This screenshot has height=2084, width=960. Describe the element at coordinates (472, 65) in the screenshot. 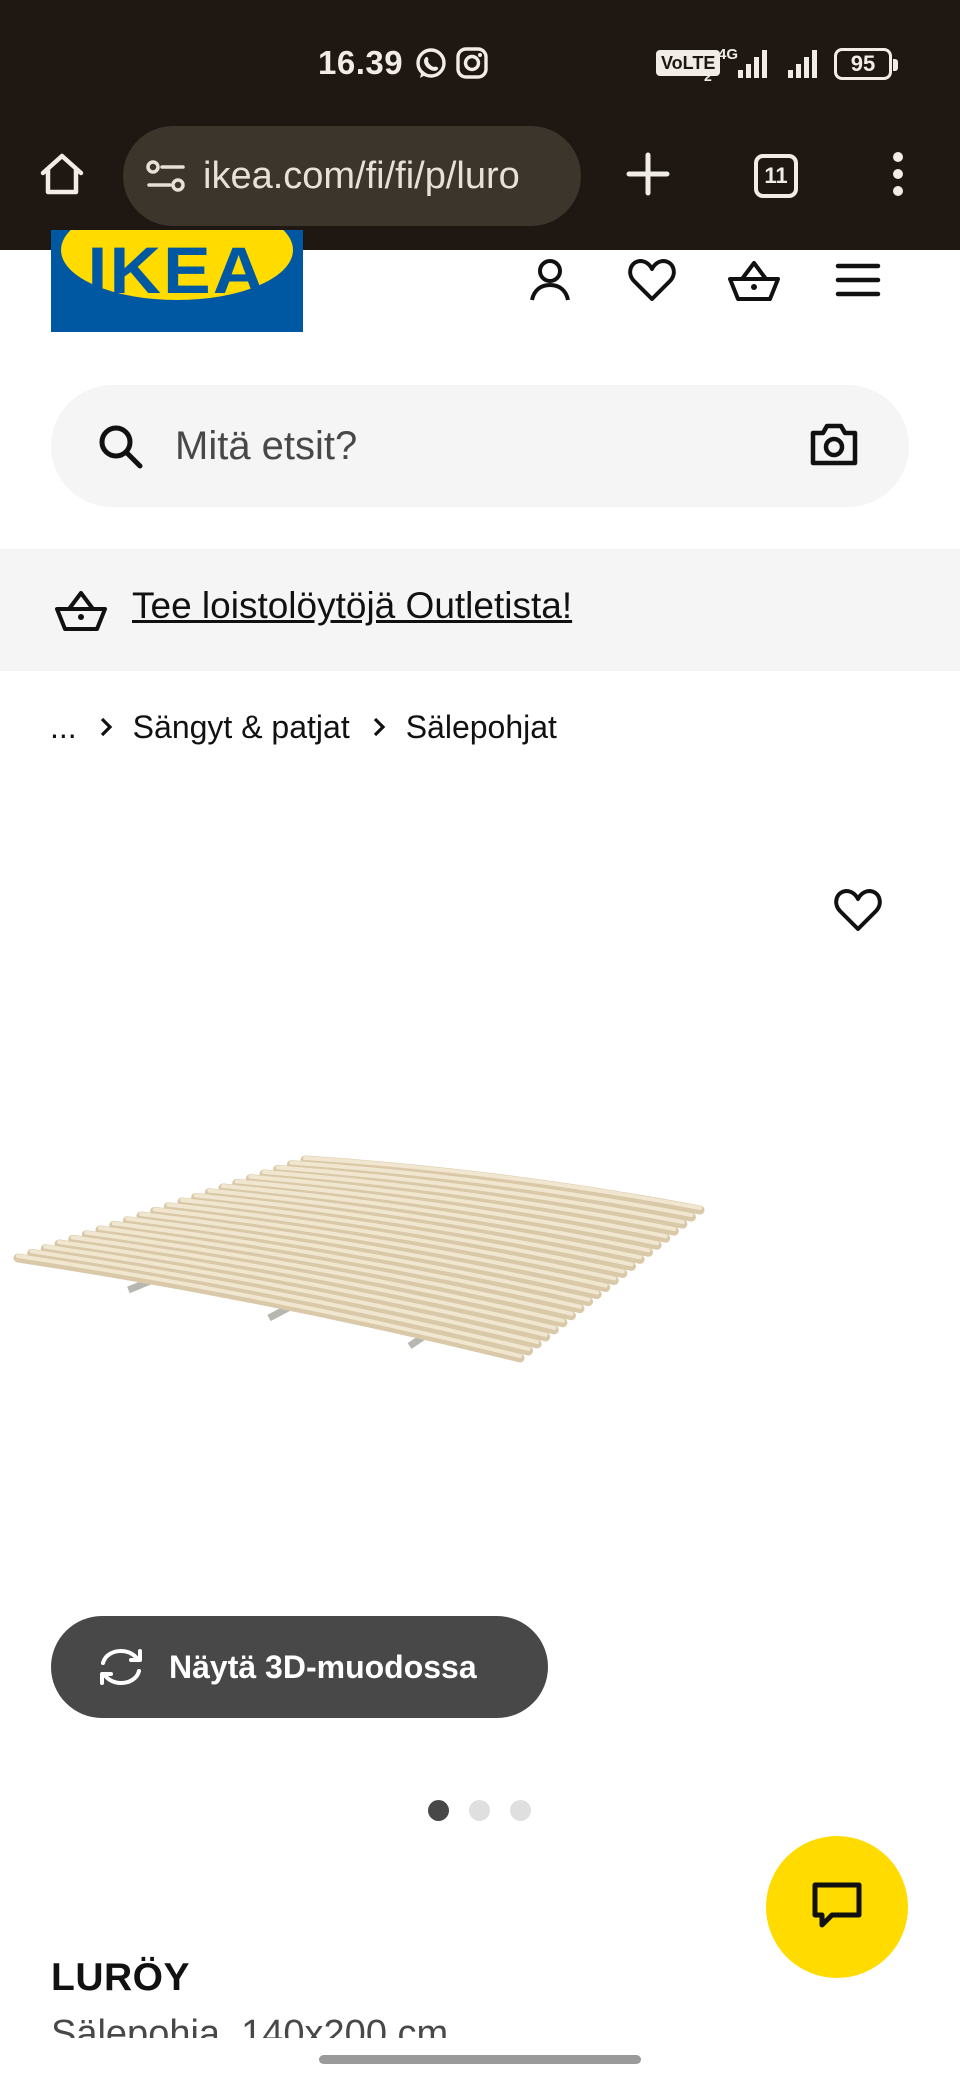

I see `instagram-icon` at that location.